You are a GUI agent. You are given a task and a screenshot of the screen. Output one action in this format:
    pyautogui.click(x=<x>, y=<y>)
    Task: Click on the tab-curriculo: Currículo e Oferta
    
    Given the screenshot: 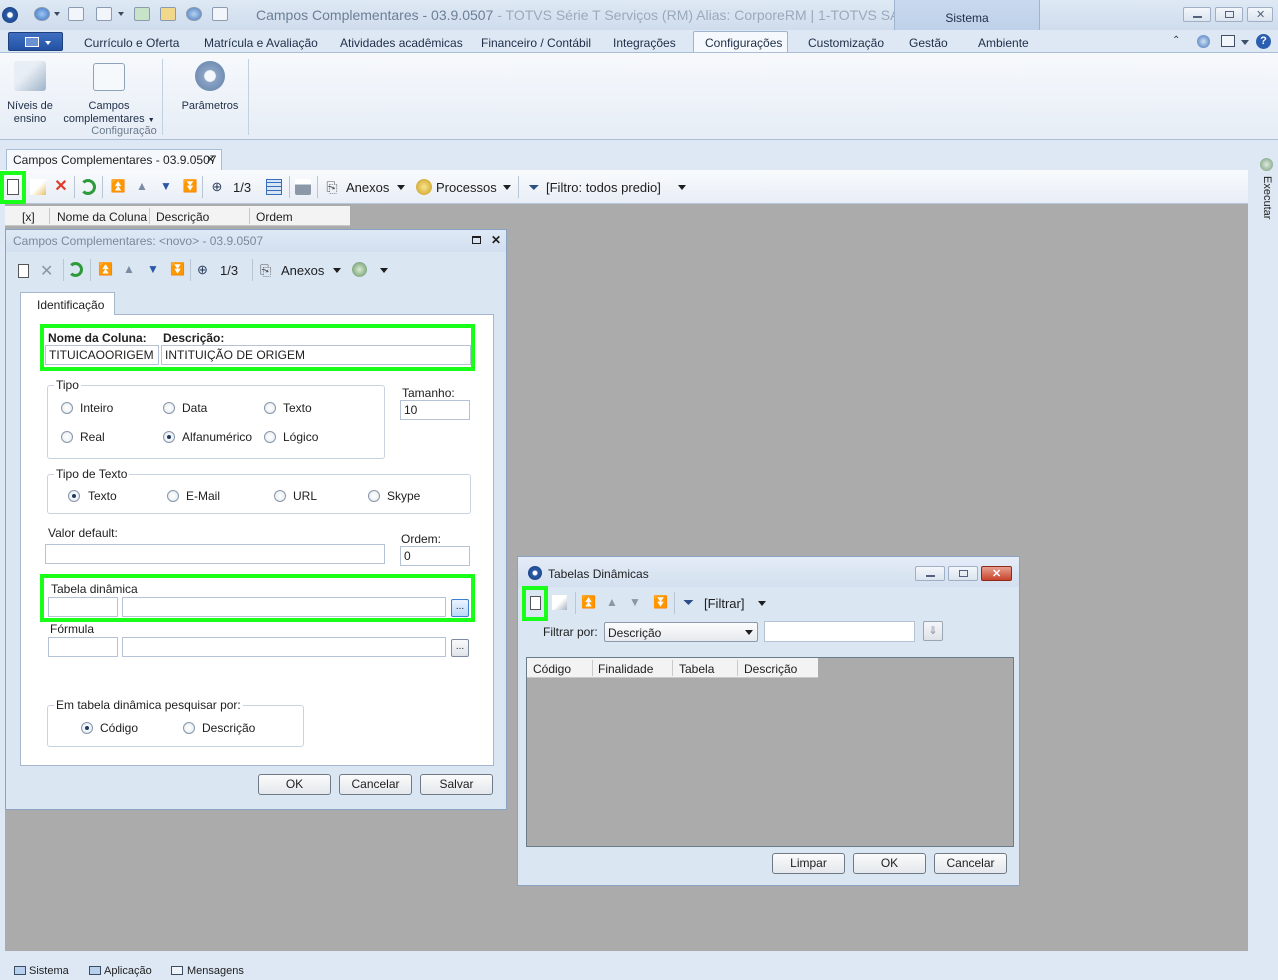 What is the action you would take?
    pyautogui.click(x=131, y=43)
    